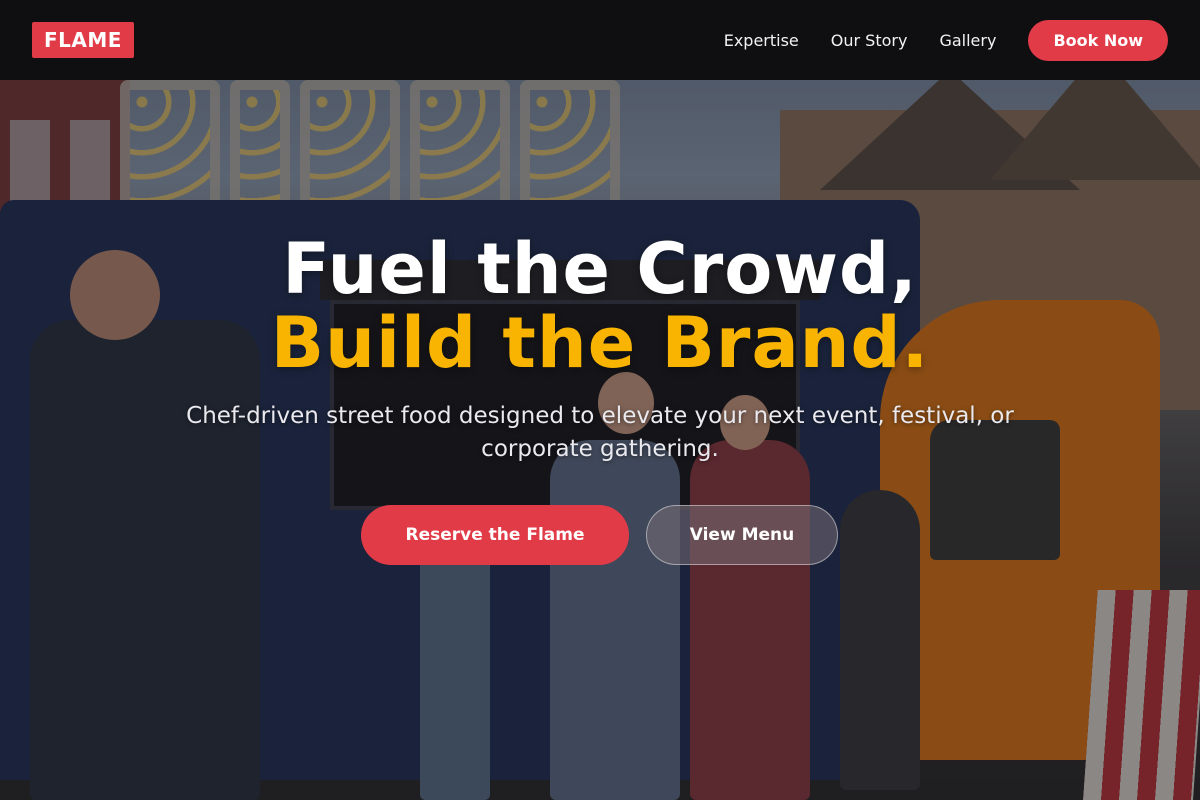 The image size is (1200, 800). What do you see at coordinates (600, 269) in the screenshot?
I see `headline-line-1: Fuel the Crowd,` at bounding box center [600, 269].